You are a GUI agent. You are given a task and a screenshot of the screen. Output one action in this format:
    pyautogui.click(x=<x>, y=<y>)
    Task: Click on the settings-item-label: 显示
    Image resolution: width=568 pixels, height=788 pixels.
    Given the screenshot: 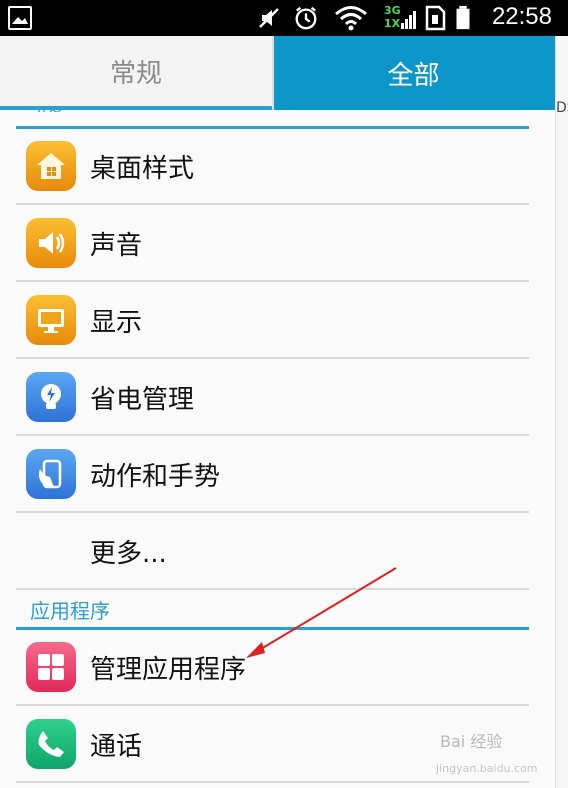 What is the action you would take?
    pyautogui.click(x=116, y=322)
    